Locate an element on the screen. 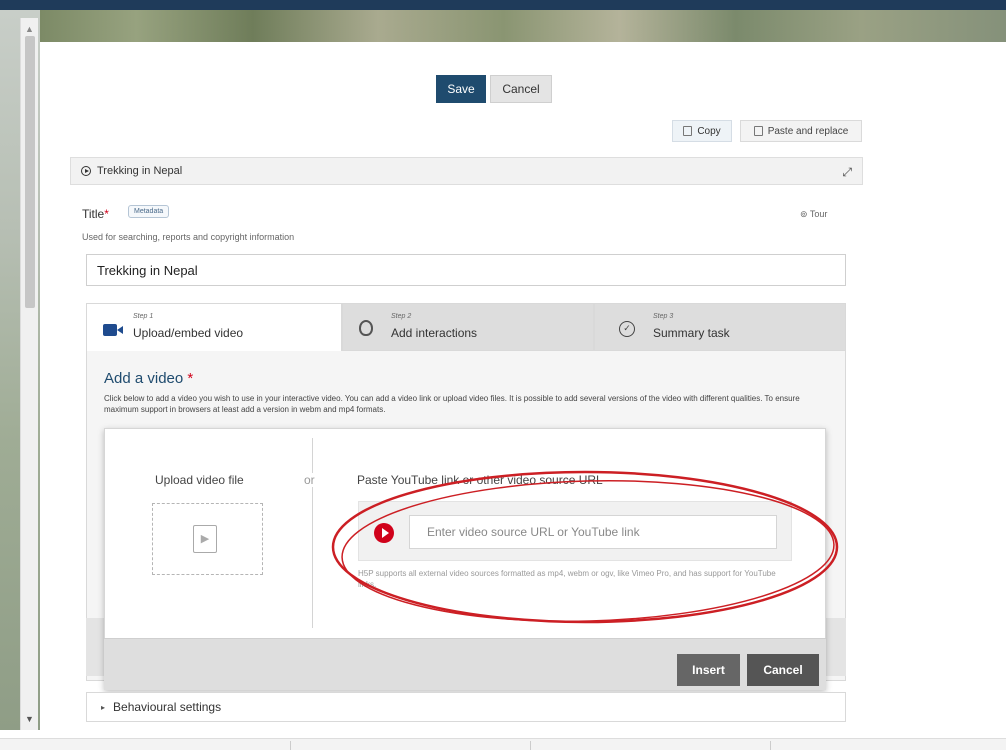  tab-step: Step 2 is located at coordinates (401, 316).